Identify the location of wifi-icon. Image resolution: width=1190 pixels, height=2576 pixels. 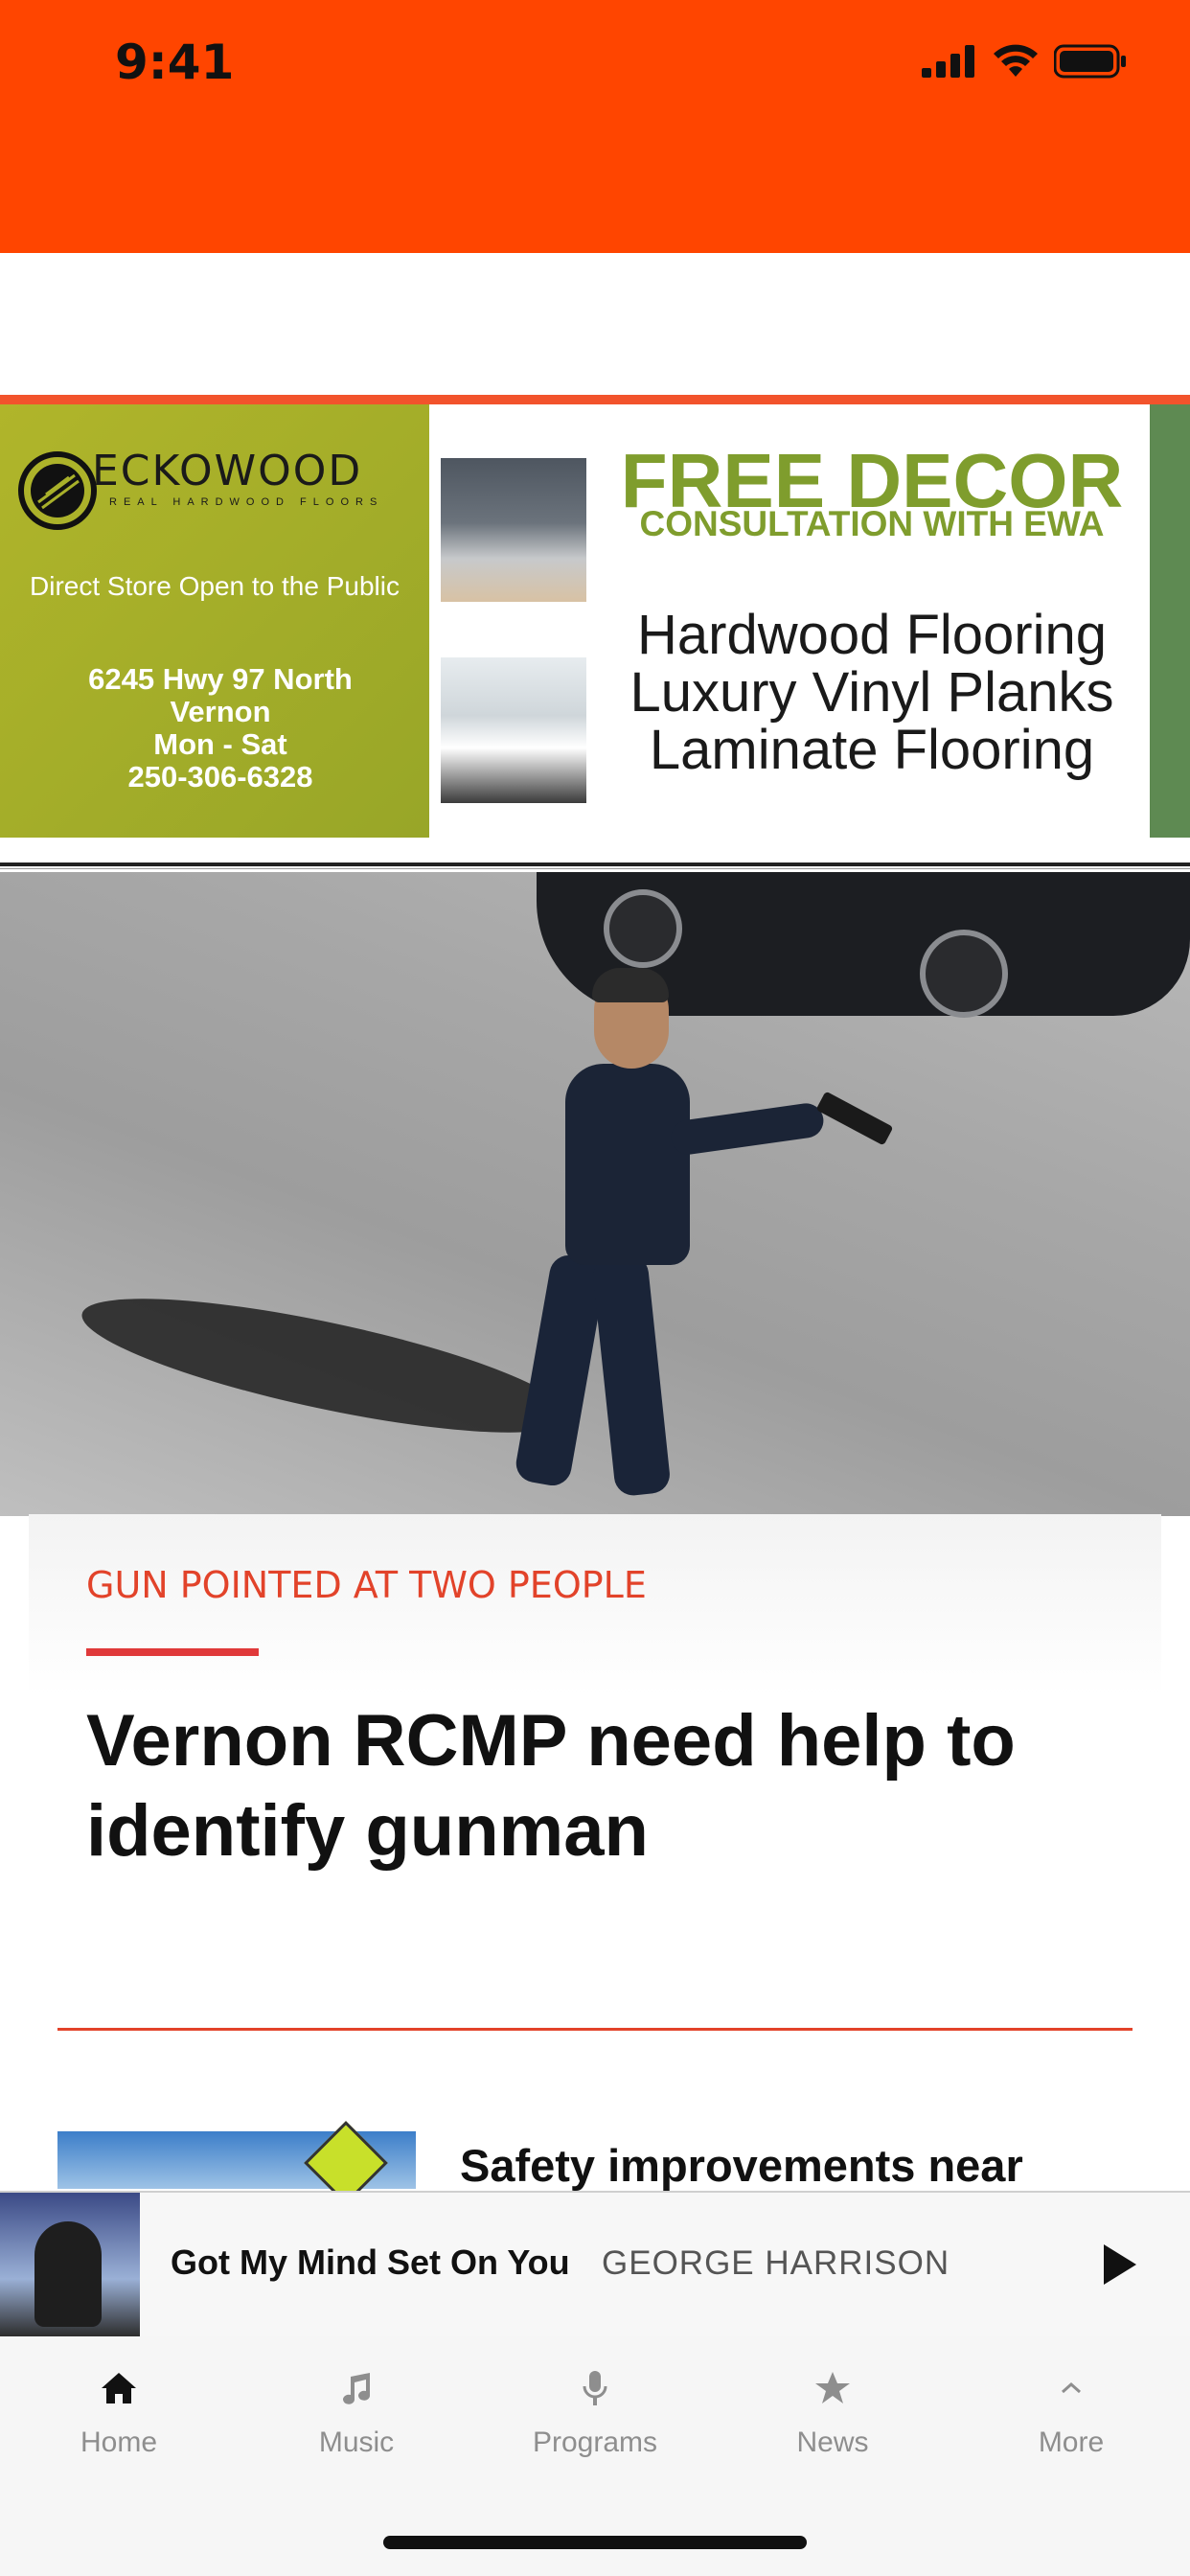
(1016, 60).